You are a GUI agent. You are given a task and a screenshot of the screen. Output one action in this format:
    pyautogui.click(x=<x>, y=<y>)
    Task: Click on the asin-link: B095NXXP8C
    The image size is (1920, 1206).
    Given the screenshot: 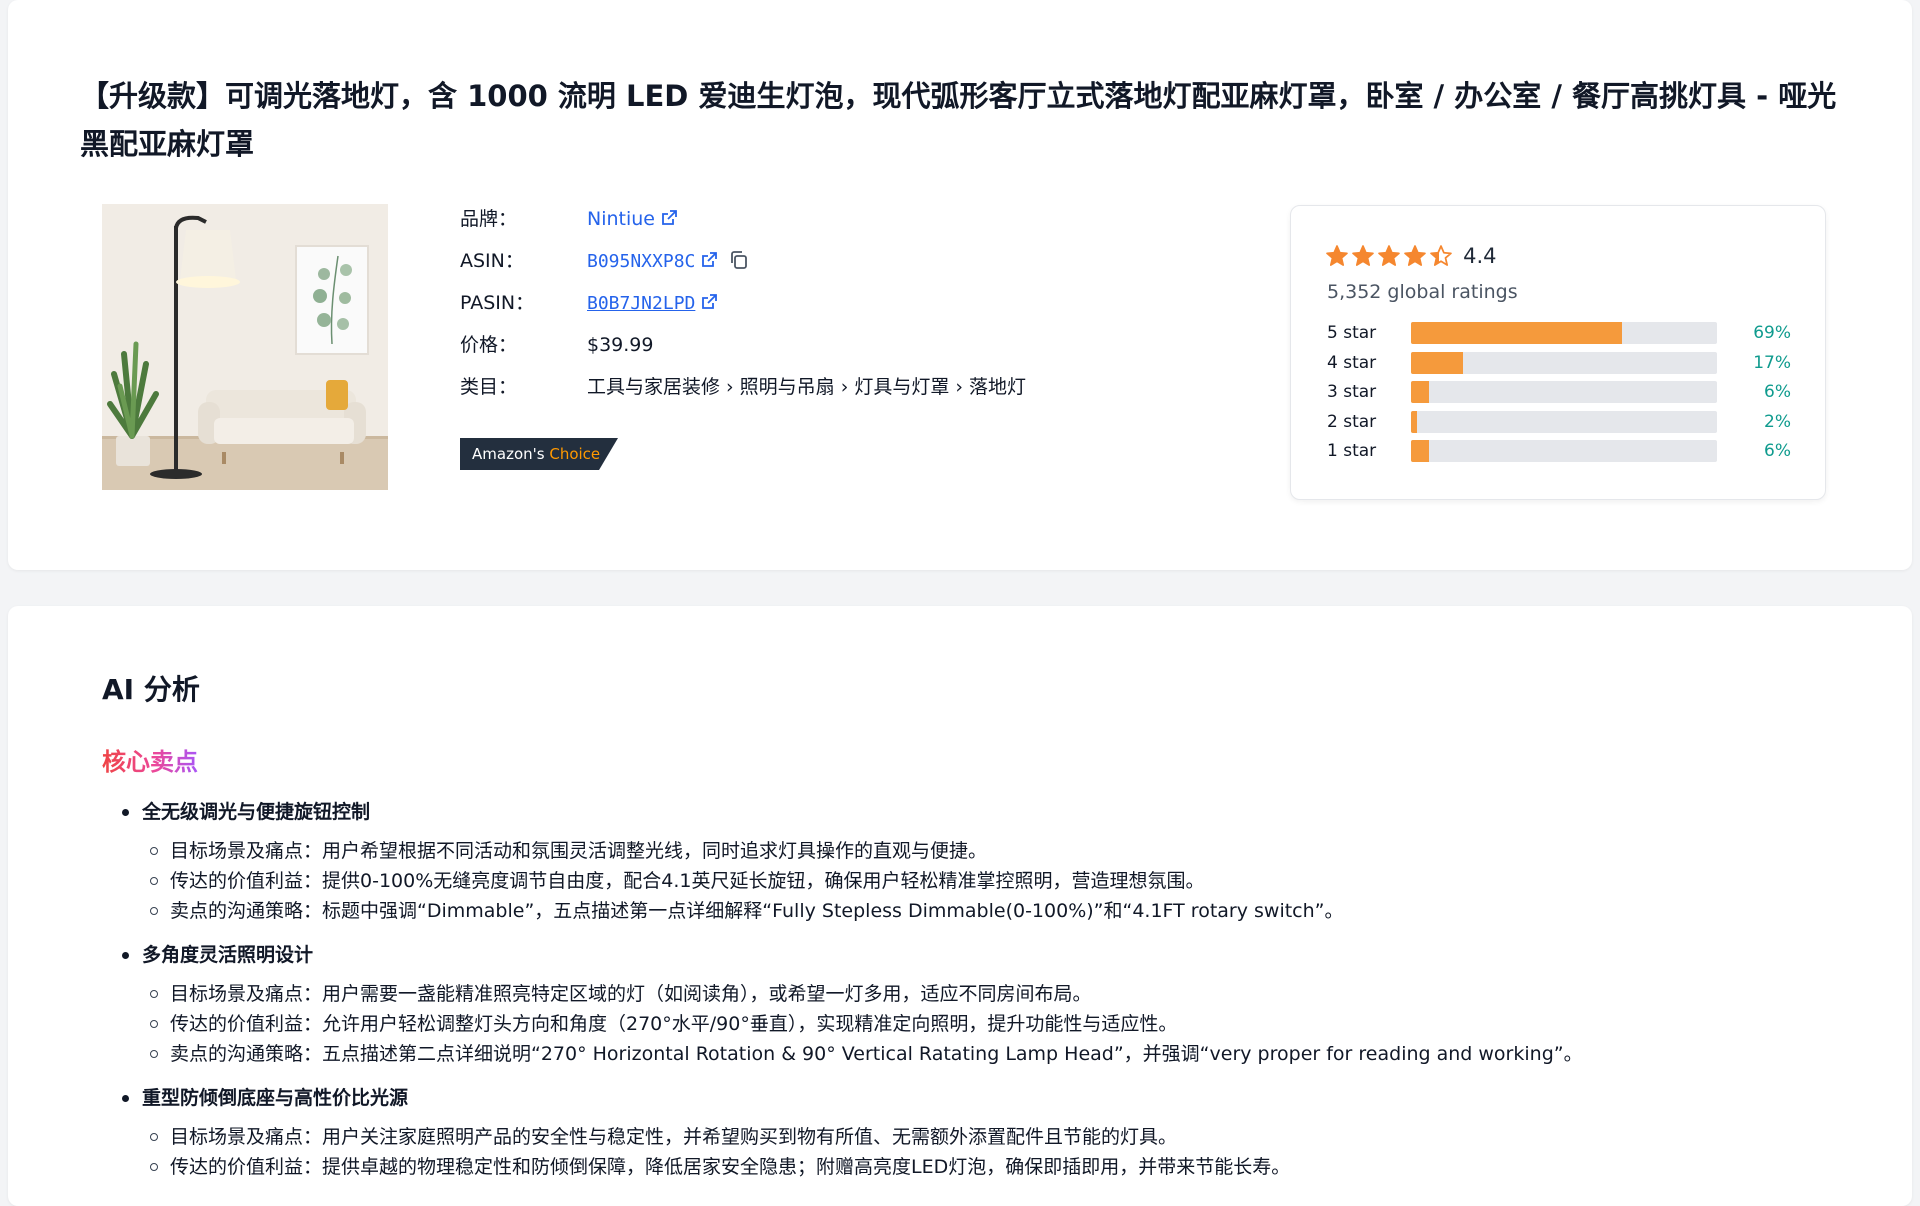 What is the action you would take?
    pyautogui.click(x=641, y=261)
    